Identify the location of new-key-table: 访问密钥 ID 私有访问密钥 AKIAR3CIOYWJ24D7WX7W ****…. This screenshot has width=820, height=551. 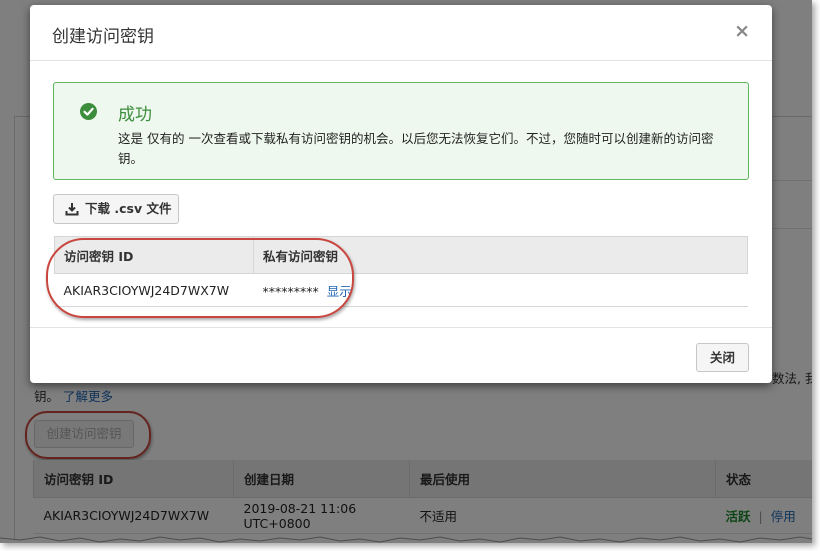
(401, 271).